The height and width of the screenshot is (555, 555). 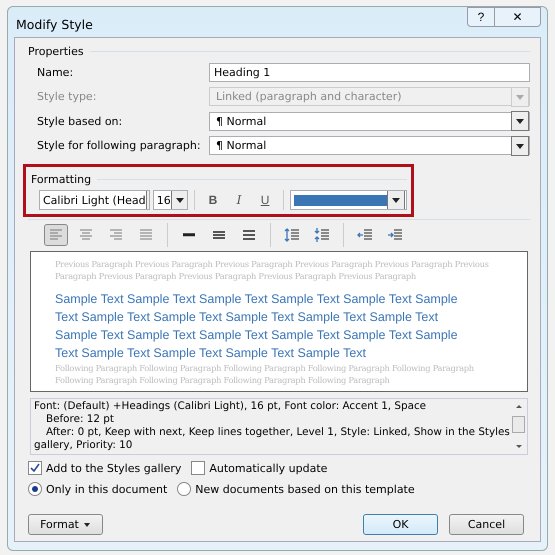 I want to click on checkbox-label: Add to the Styles gallery, so click(x=114, y=468).